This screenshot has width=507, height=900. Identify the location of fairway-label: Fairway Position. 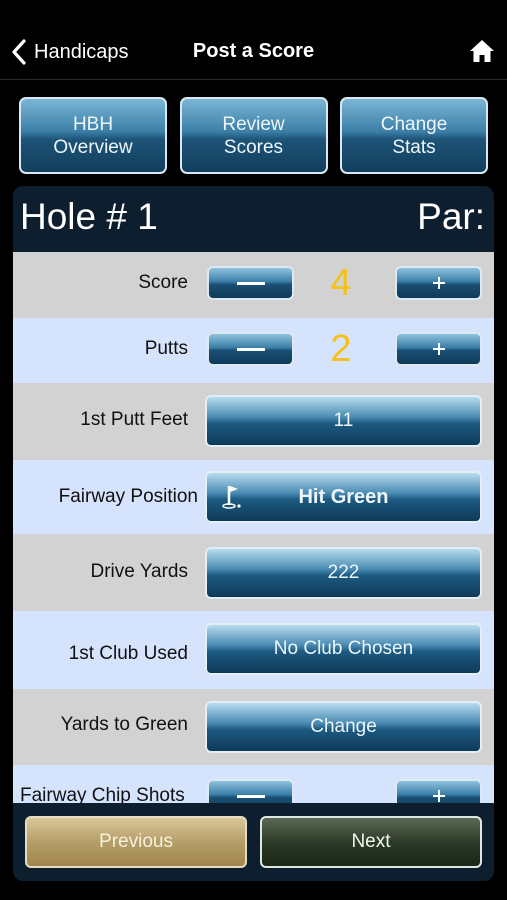
(128, 496).